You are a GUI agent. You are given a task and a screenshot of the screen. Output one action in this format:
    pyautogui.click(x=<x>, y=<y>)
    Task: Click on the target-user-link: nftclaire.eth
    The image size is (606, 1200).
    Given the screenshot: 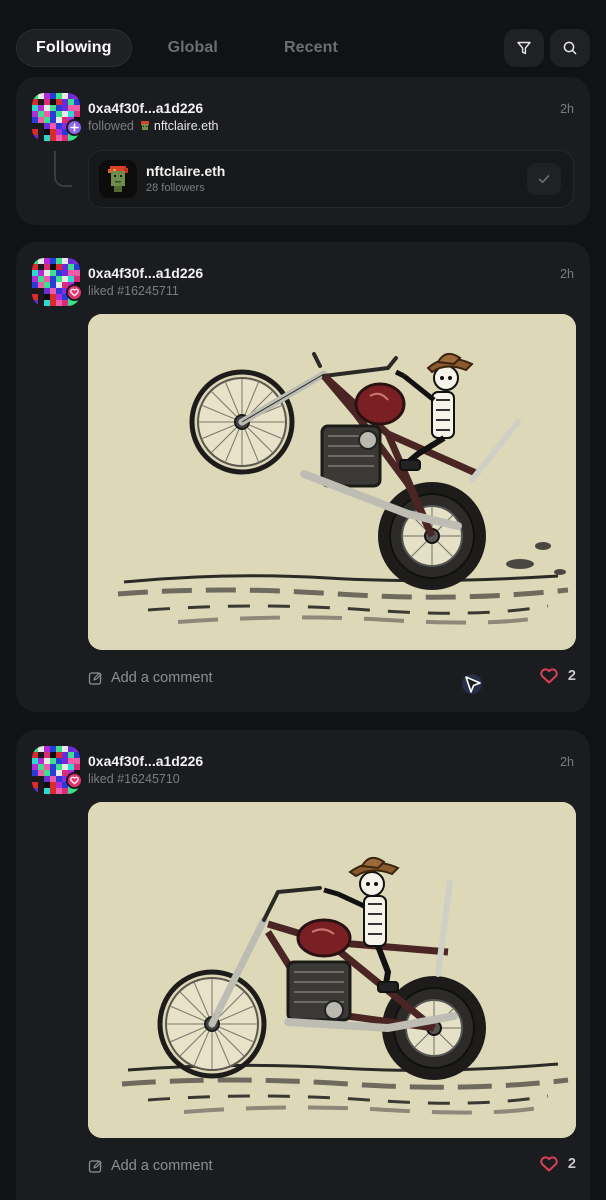 What is the action you would take?
    pyautogui.click(x=186, y=126)
    